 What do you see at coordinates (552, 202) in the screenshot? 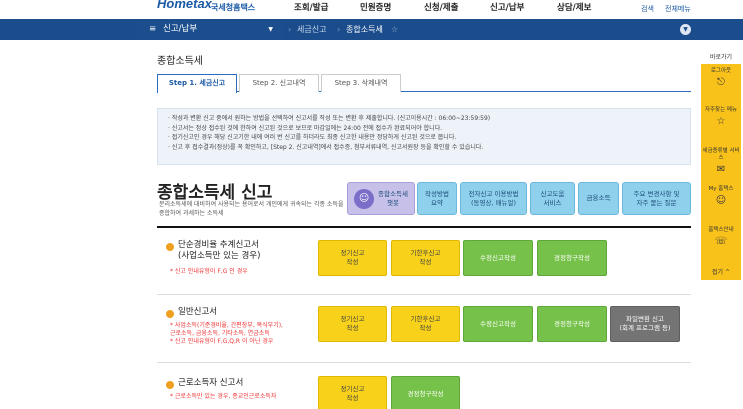
I see `button-label: 서비스` at bounding box center [552, 202].